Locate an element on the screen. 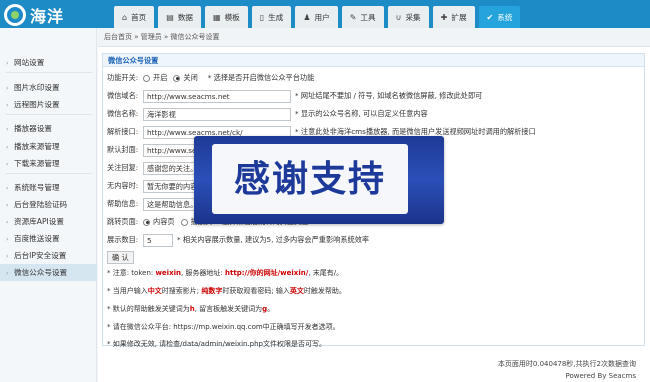 This screenshot has height=382, width=650. noresult-label: 无内容时: is located at coordinates (123, 185).